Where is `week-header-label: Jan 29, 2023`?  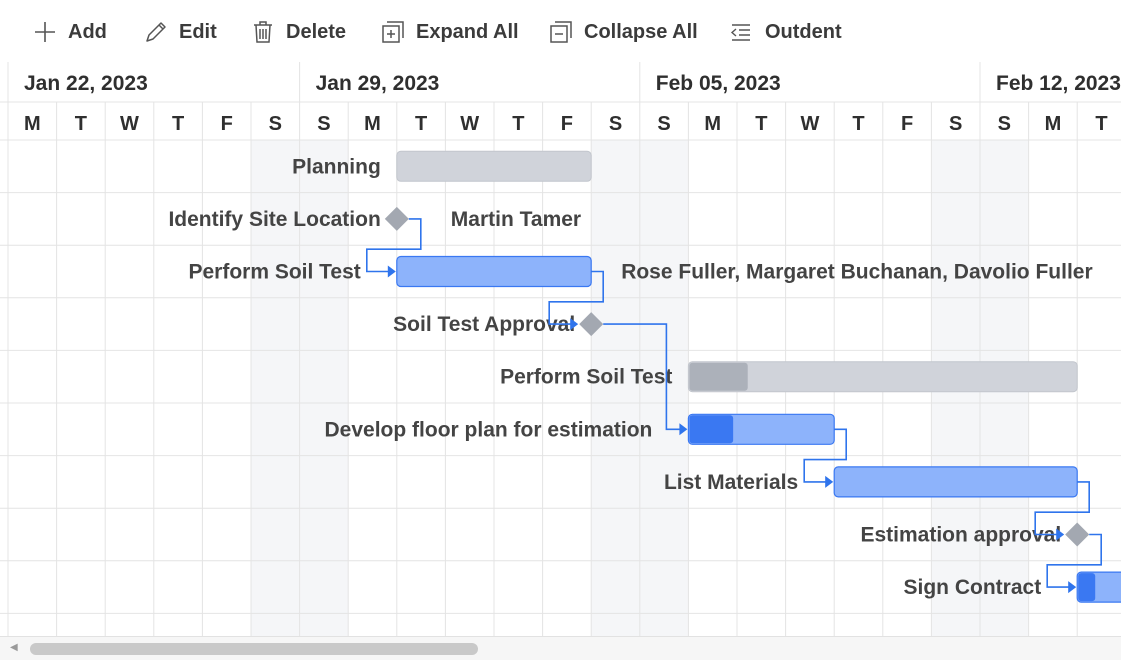
week-header-label: Jan 29, 2023 is located at coordinates (378, 83).